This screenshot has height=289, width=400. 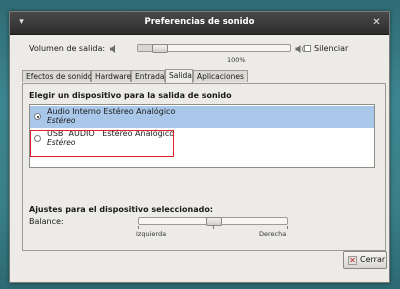 What do you see at coordinates (307, 48) in the screenshot?
I see `mute-checkbox` at bounding box center [307, 48].